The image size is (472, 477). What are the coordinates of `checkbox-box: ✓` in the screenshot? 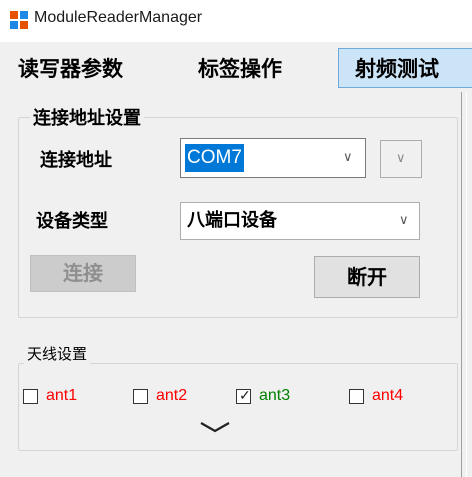 It's located at (243, 395).